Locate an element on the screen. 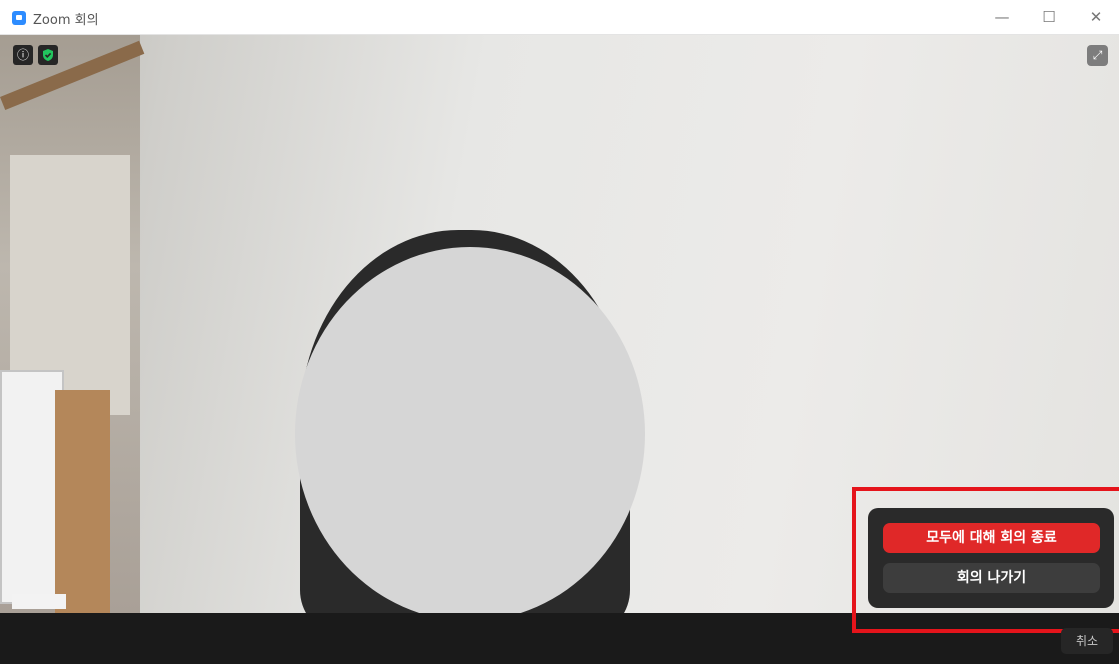 The width and height of the screenshot is (1119, 664). close-button: ✕ is located at coordinates (1096, 17).